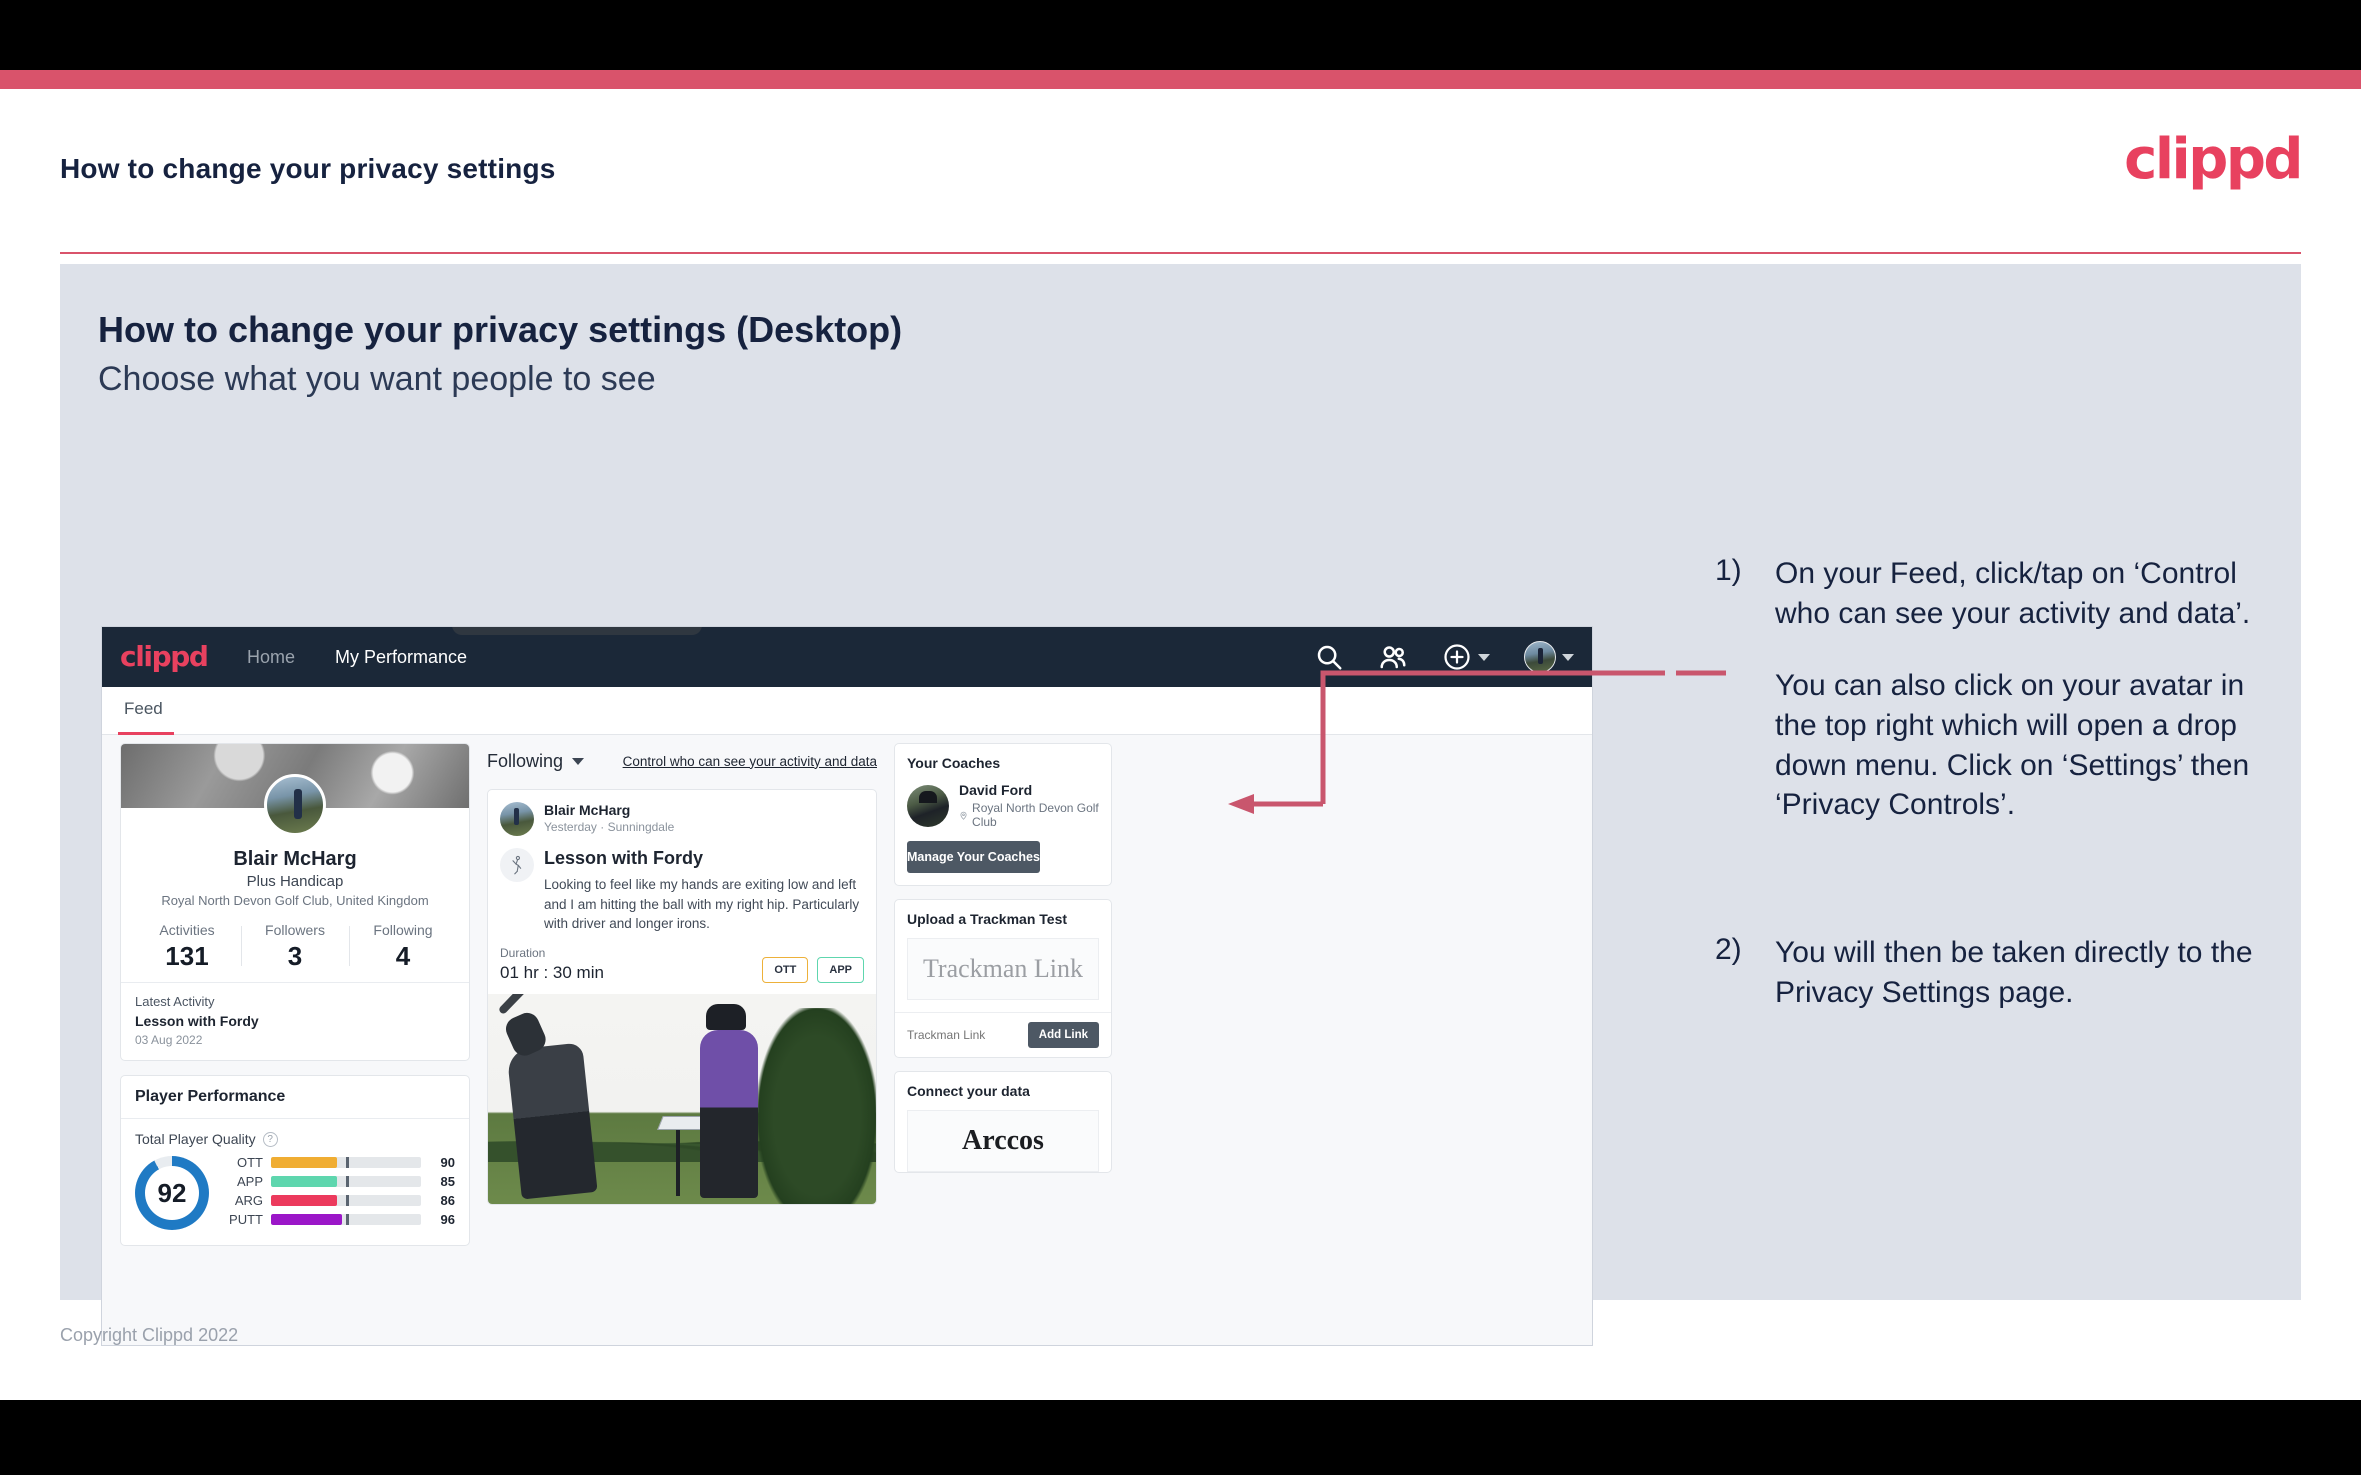  Describe the element at coordinates (295, 930) in the screenshot. I see `stat-label: Followers` at that location.